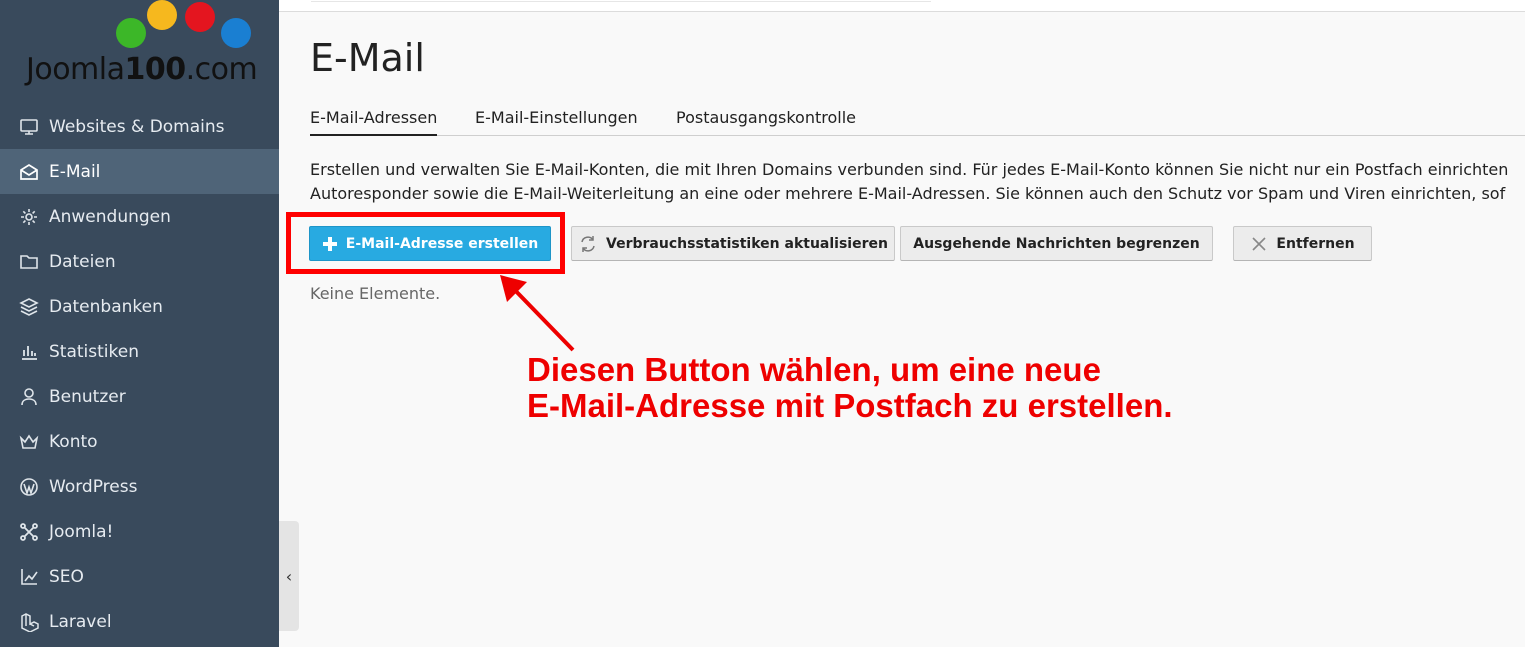 This screenshot has width=1525, height=647. Describe the element at coordinates (139, 486) in the screenshot. I see `sidebar-item-wordpress: WordPress` at that location.